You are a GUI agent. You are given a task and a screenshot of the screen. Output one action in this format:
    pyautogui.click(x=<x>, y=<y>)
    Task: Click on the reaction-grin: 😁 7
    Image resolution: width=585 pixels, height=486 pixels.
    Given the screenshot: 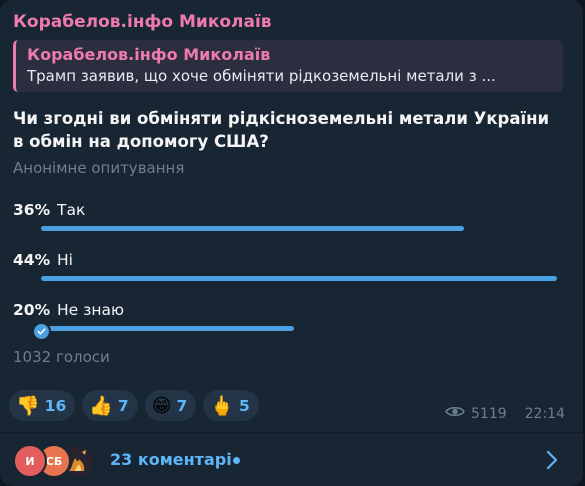 What is the action you would take?
    pyautogui.click(x=170, y=405)
    